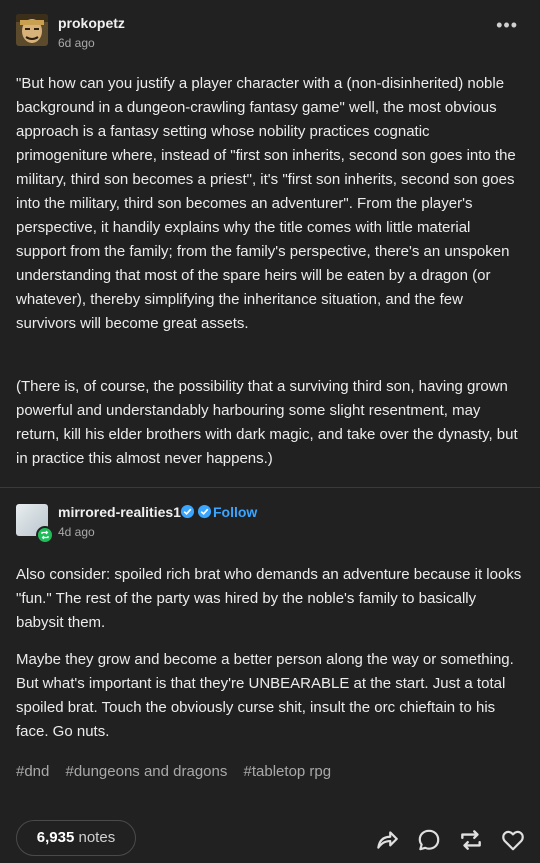  I want to click on reblog-icon, so click(471, 840).